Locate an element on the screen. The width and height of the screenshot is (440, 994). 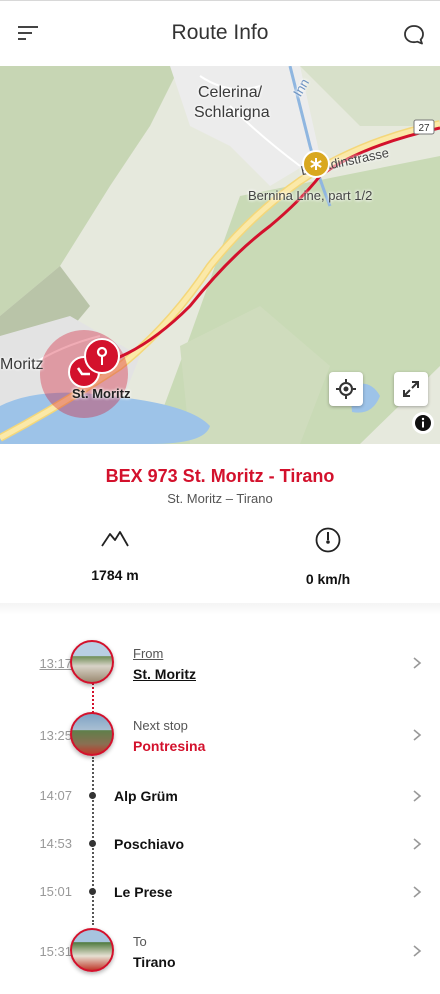
fullscreen-icon is located at coordinates (411, 389).